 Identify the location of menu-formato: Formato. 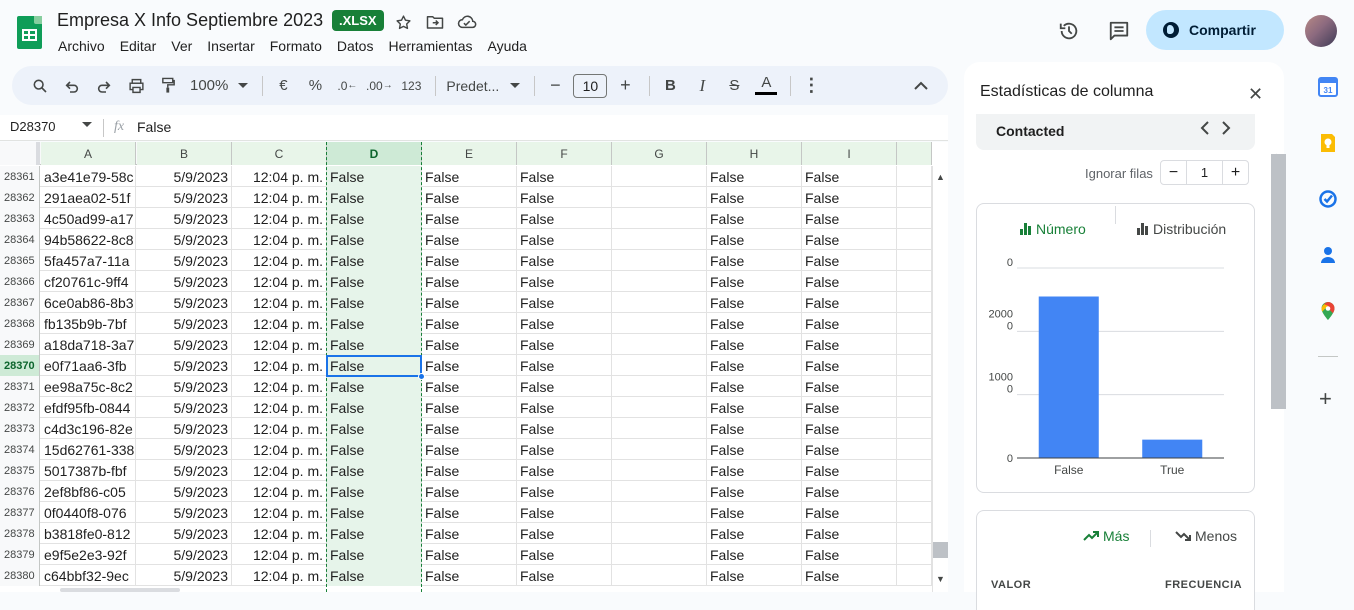
(299, 46).